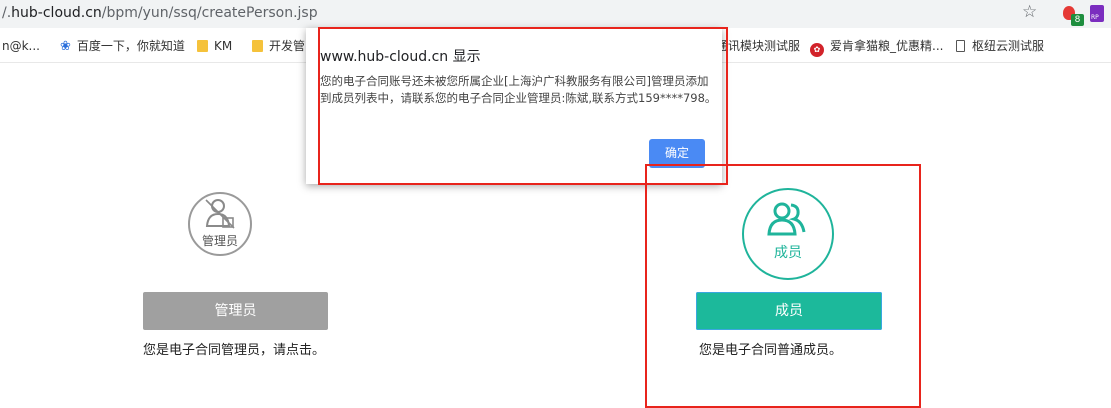 The image size is (1111, 408). I want to click on bookmark-label: 百度一下，你就知道, so click(130, 46).